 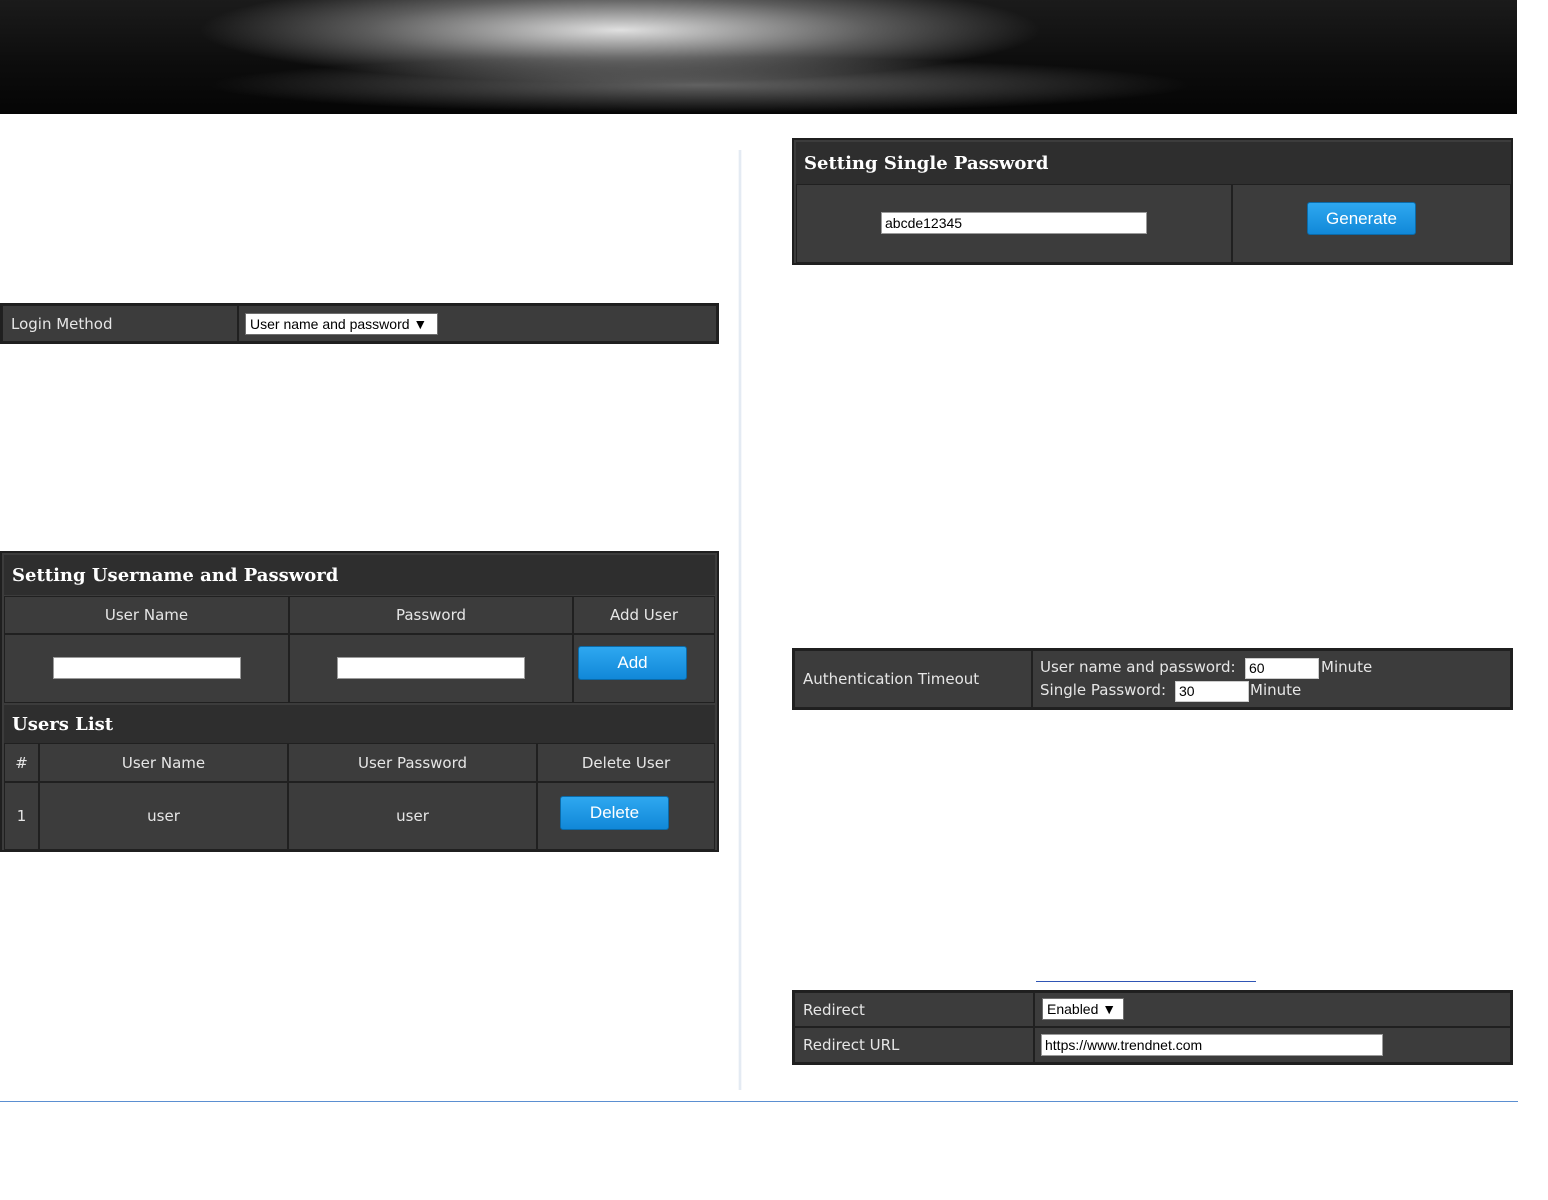 What do you see at coordinates (21, 816) in the screenshot?
I see `table-row-index: 1` at bounding box center [21, 816].